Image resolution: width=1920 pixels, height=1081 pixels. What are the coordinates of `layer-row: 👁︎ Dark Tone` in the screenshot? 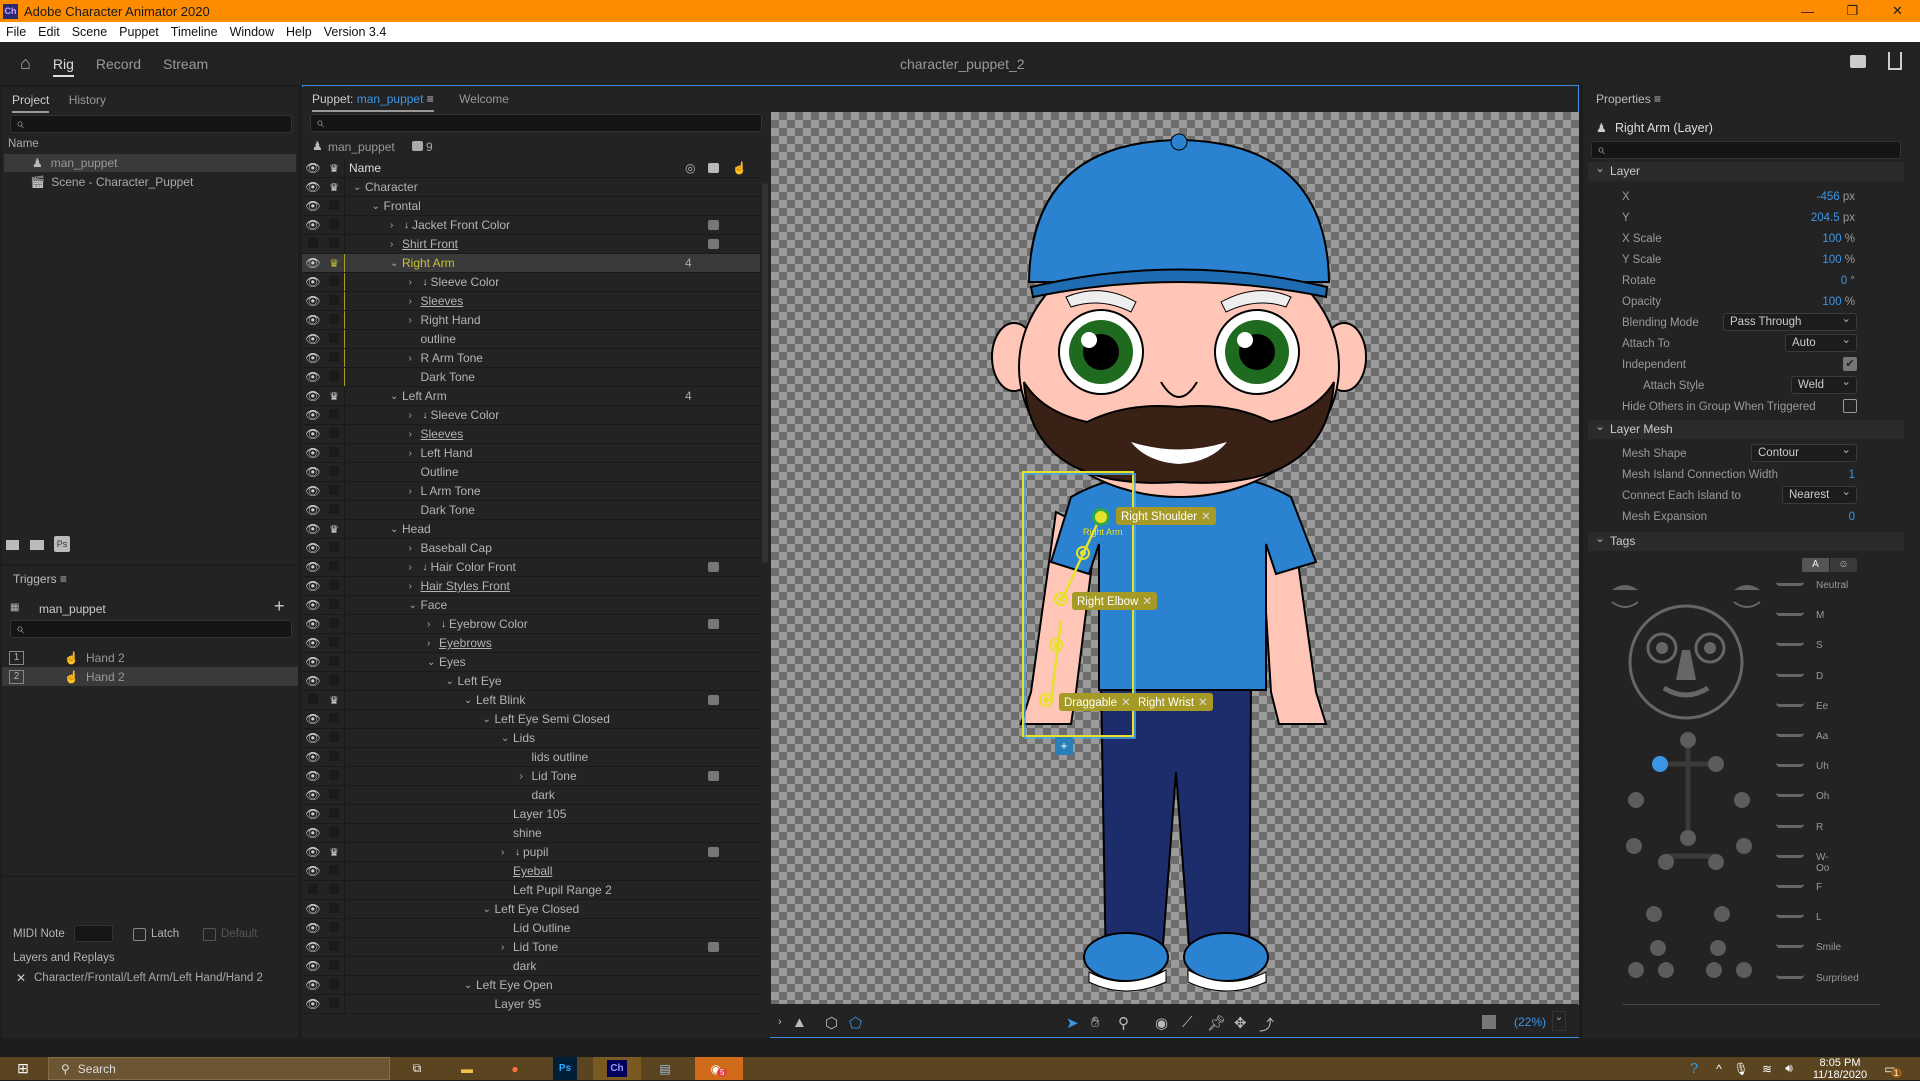 It's located at (531, 510).